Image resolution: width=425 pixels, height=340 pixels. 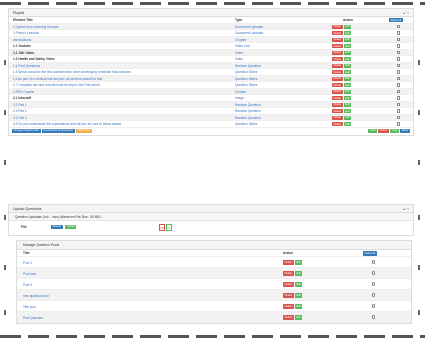 What do you see at coordinates (24, 92) in the screenshot?
I see `element-title-link: 2.RDS Chapter` at bounding box center [24, 92].